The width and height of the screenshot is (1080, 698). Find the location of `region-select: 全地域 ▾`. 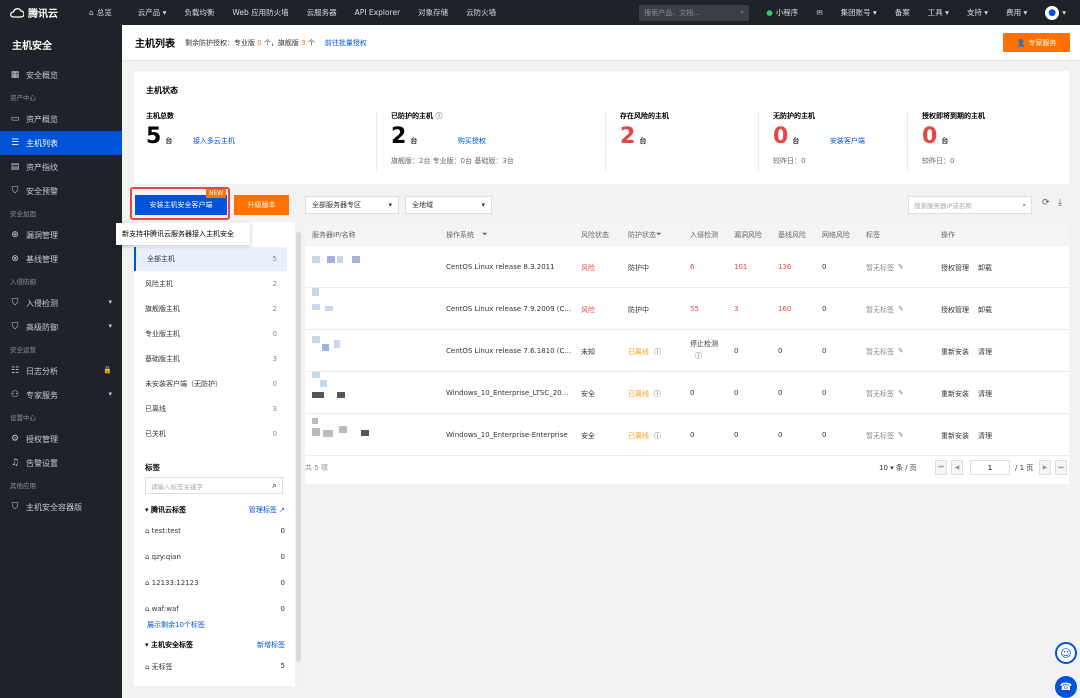

region-select: 全地域 ▾ is located at coordinates (448, 205).